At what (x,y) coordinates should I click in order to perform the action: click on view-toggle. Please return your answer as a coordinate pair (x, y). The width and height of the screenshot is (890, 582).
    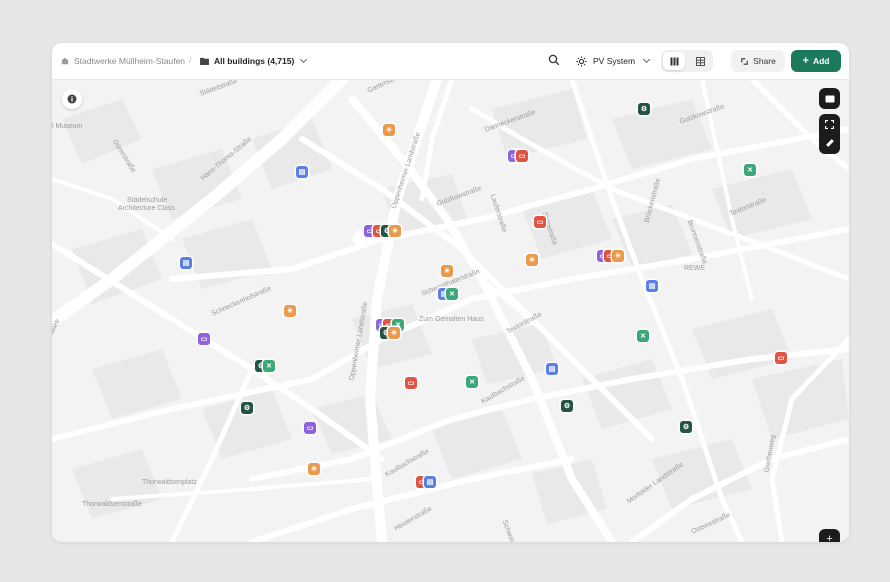
    Looking at the image, I should click on (687, 61).